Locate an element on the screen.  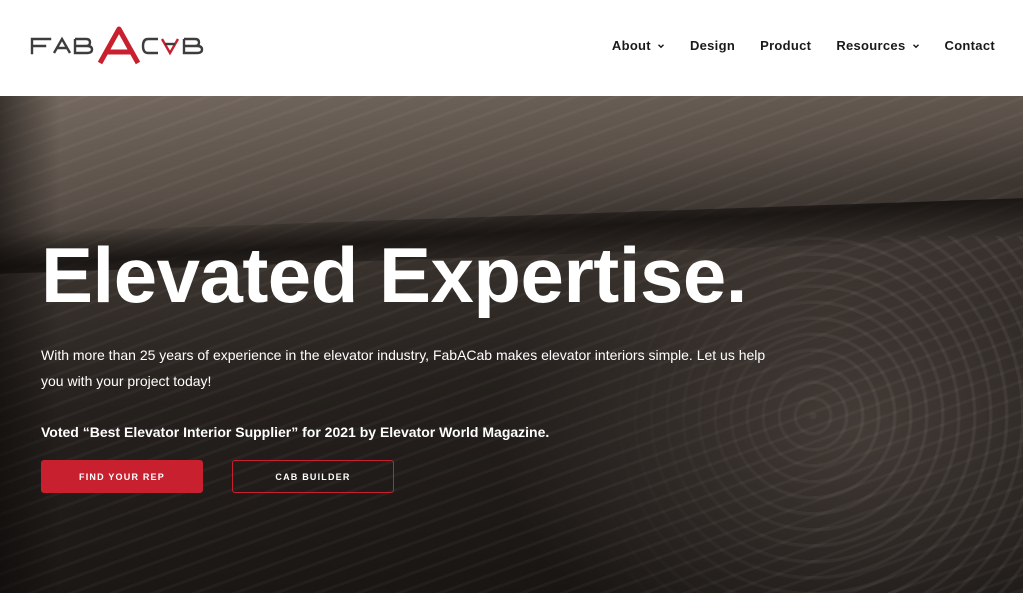
nav-item-label: Design is located at coordinates (712, 45).